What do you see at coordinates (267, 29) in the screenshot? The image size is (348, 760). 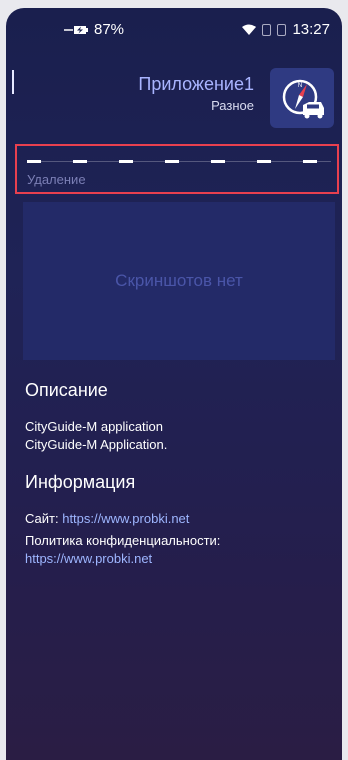 I see `sim1-icon` at bounding box center [267, 29].